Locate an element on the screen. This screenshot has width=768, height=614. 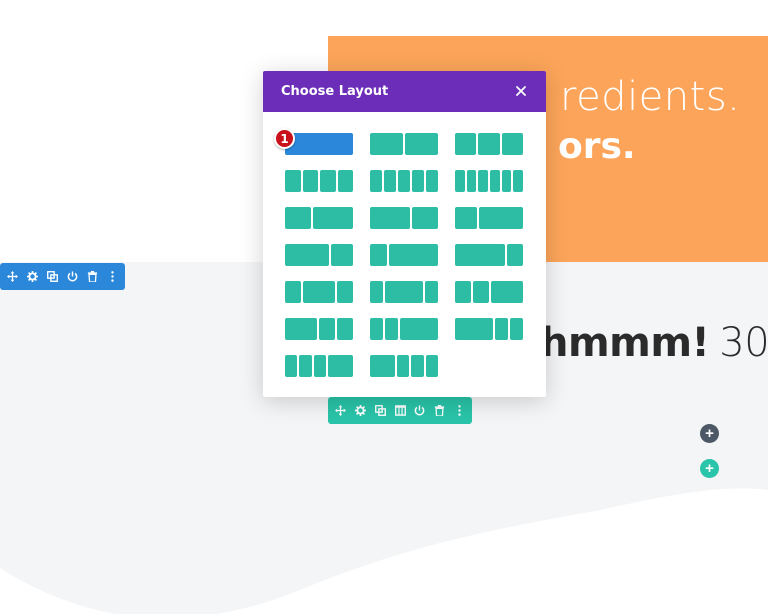
section-headline: hmmm!30+ is located at coordinates (654, 343).